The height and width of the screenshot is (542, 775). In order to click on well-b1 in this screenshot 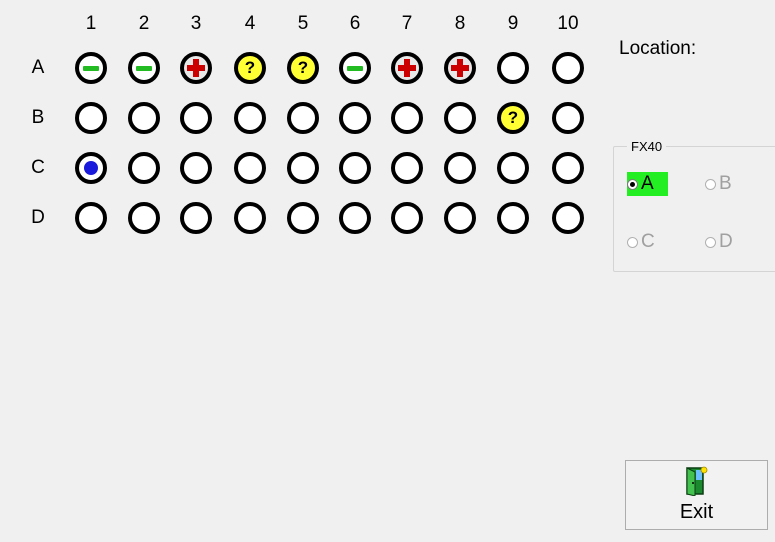, I will do `click(91, 118)`.